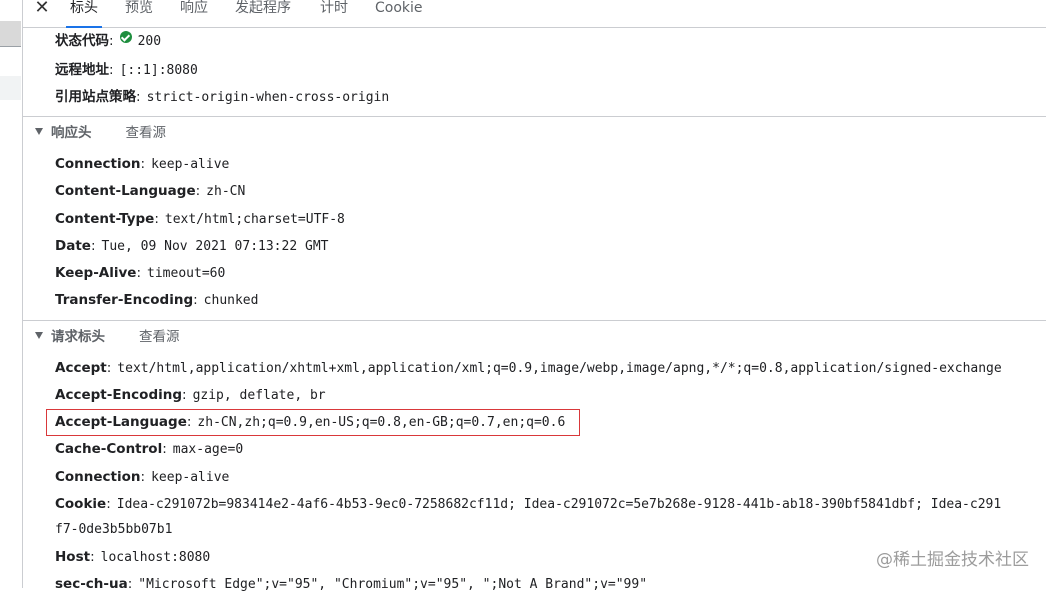  I want to click on response-header-row: Date: Tue, 09 Nov 2021 07:13:22 GMT, so click(192, 246).